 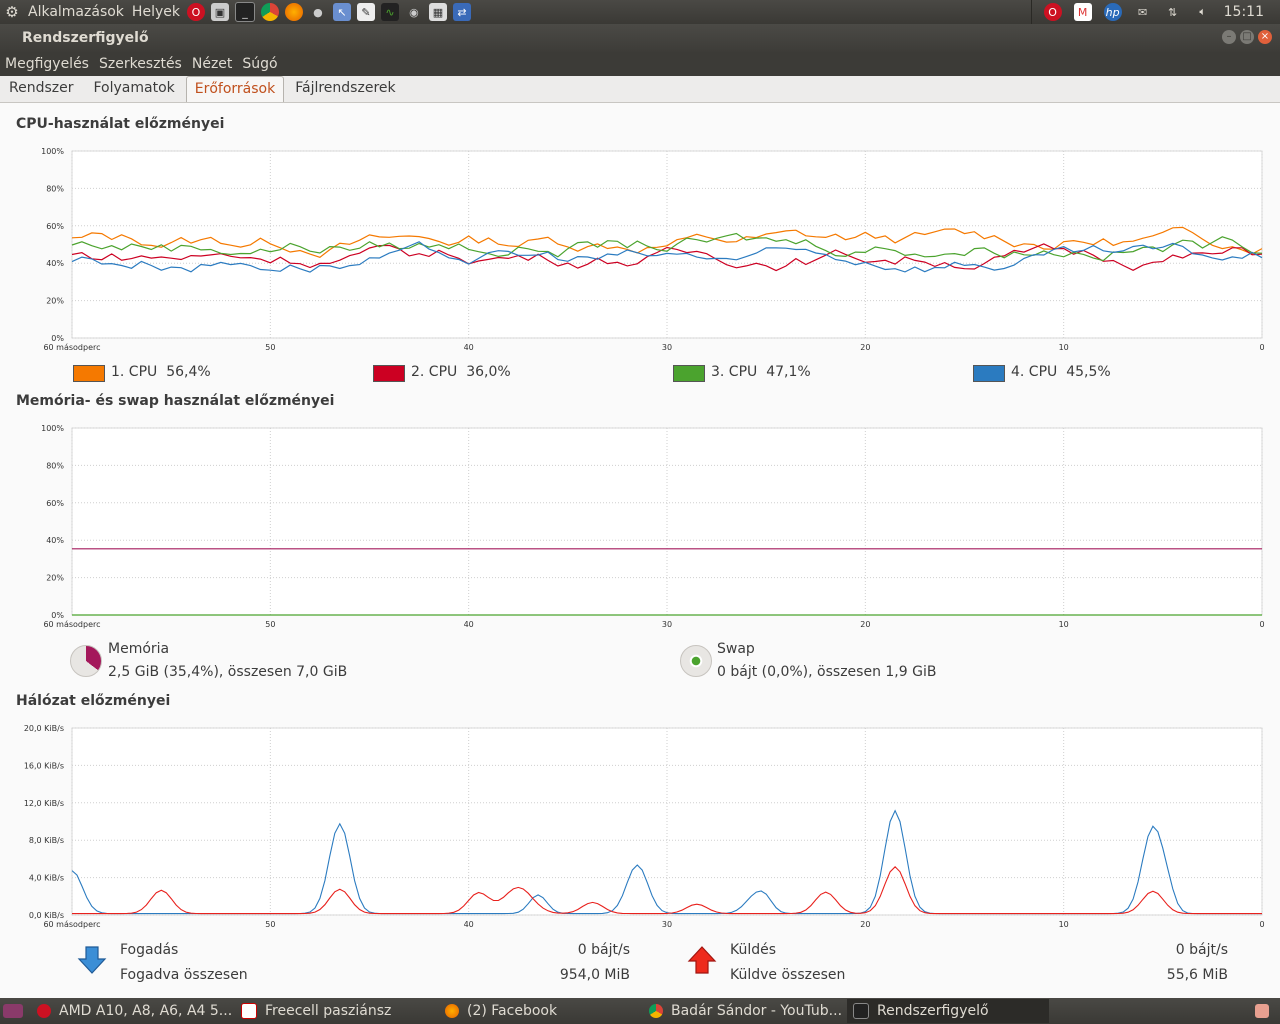 What do you see at coordinates (603, 950) in the screenshot?
I see `receive-rate: 0 bájt/s` at bounding box center [603, 950].